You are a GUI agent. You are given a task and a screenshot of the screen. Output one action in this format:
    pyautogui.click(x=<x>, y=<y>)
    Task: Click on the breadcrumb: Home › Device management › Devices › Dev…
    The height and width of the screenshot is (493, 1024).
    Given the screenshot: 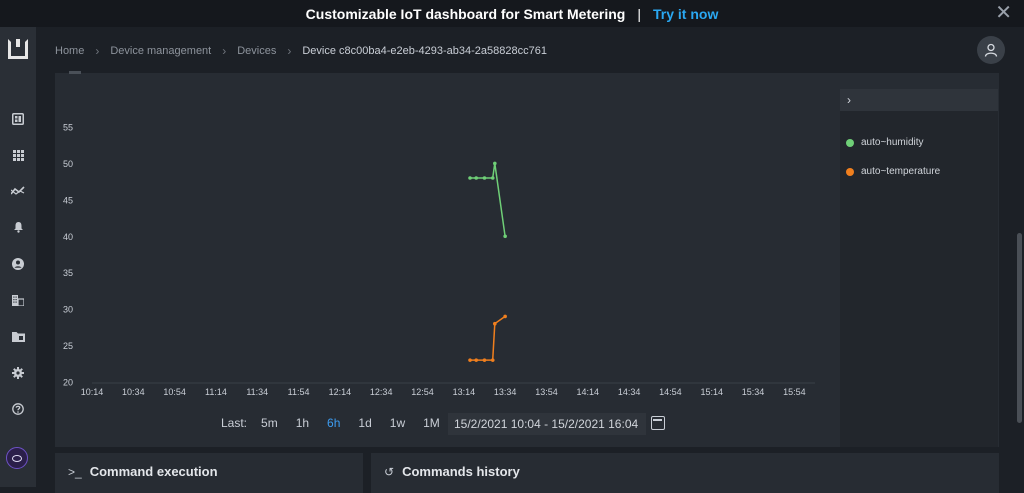 What is the action you would take?
    pyautogui.click(x=301, y=51)
    